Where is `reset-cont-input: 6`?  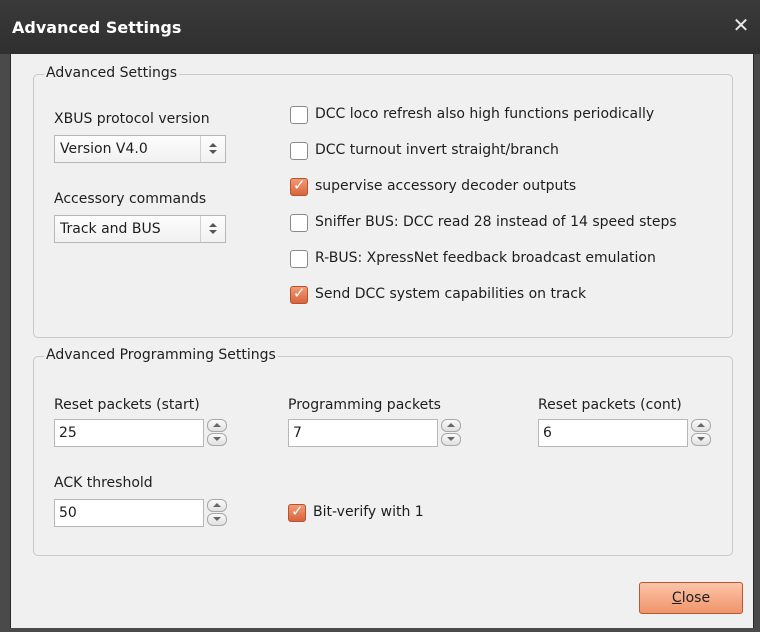 reset-cont-input: 6 is located at coordinates (613, 433).